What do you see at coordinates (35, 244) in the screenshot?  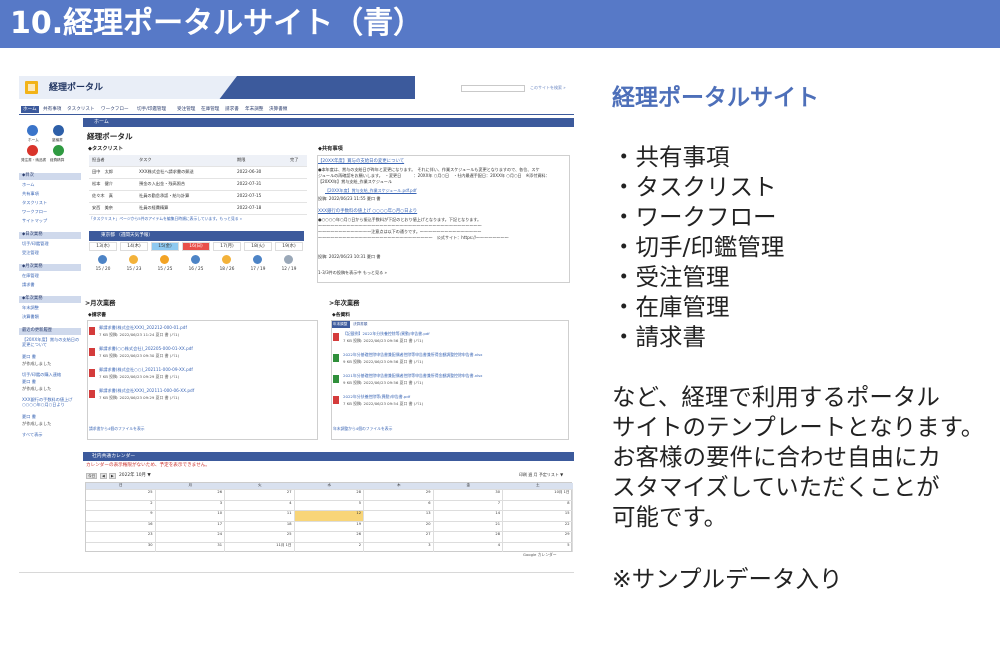 I see `sidebar-item: 切手/印鑑管理` at bounding box center [35, 244].